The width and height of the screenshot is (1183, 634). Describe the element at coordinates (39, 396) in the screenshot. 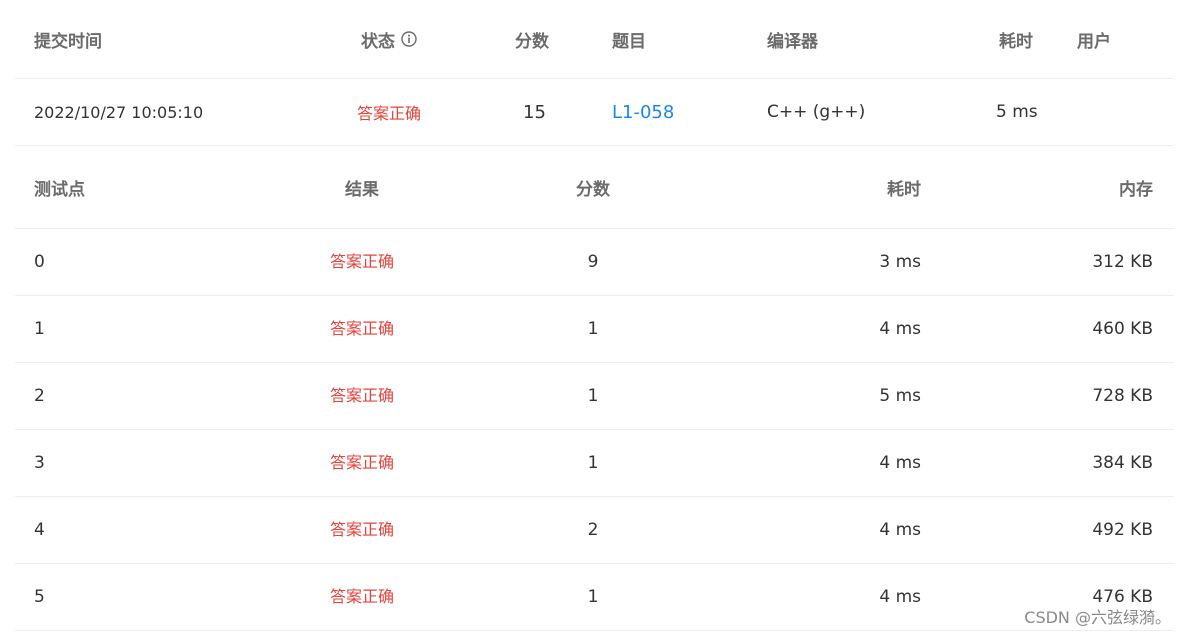

I see `case-number: 2` at that location.